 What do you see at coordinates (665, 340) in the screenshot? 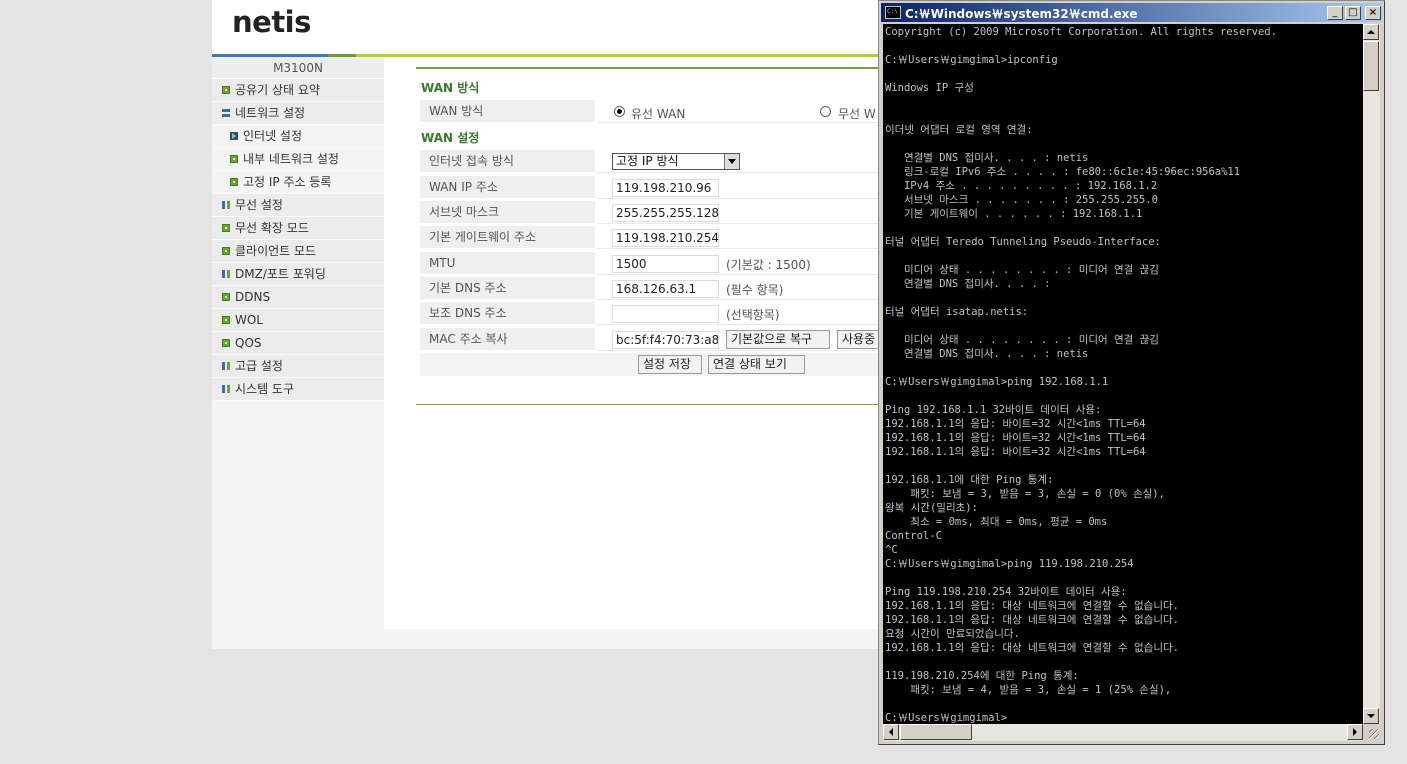
I see `mac-address-input: bc:5f:f4:70:73:a8` at bounding box center [665, 340].